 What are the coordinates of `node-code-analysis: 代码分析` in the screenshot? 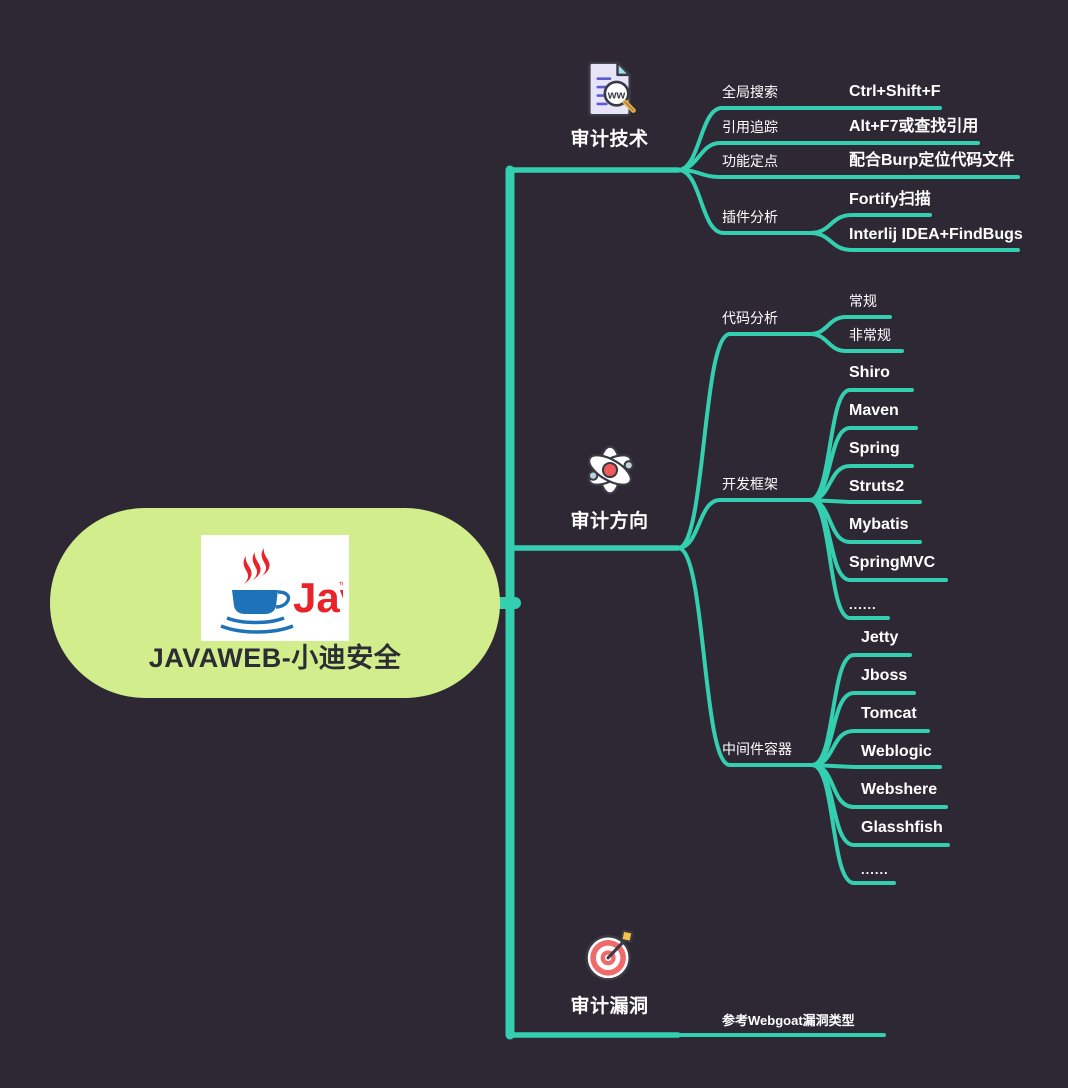 It's located at (750, 318).